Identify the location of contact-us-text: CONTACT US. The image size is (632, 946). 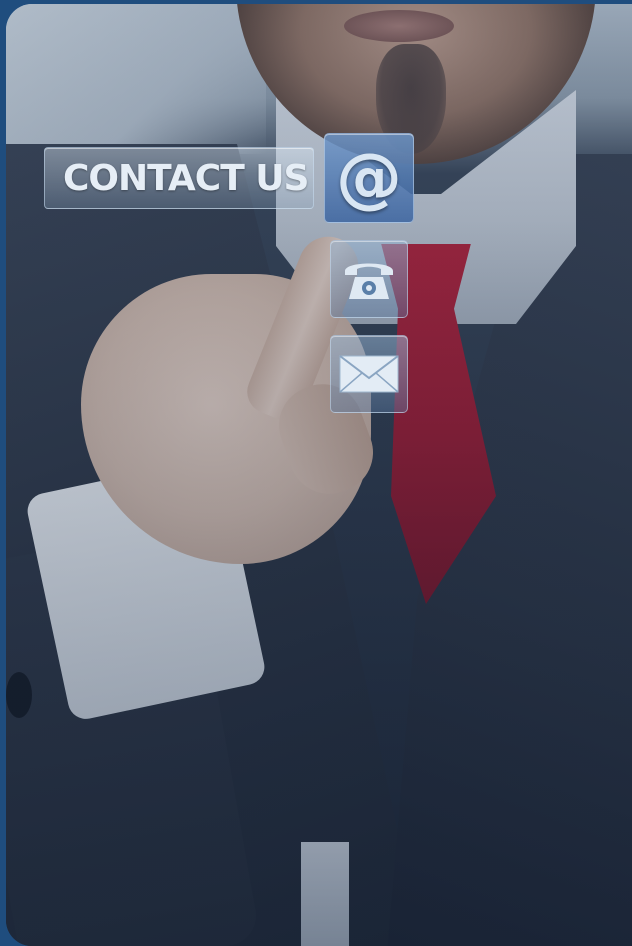
(186, 178).